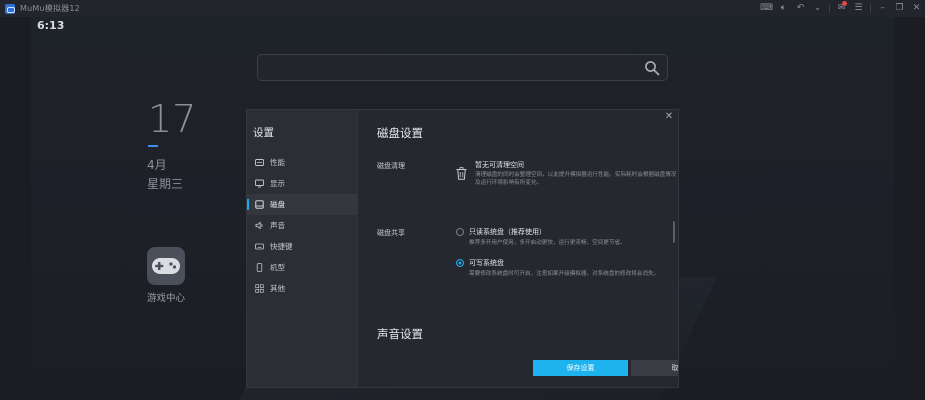 This screenshot has width=925, height=400. Describe the element at coordinates (882, 8) in the screenshot. I see `minimize-icon: –` at that location.